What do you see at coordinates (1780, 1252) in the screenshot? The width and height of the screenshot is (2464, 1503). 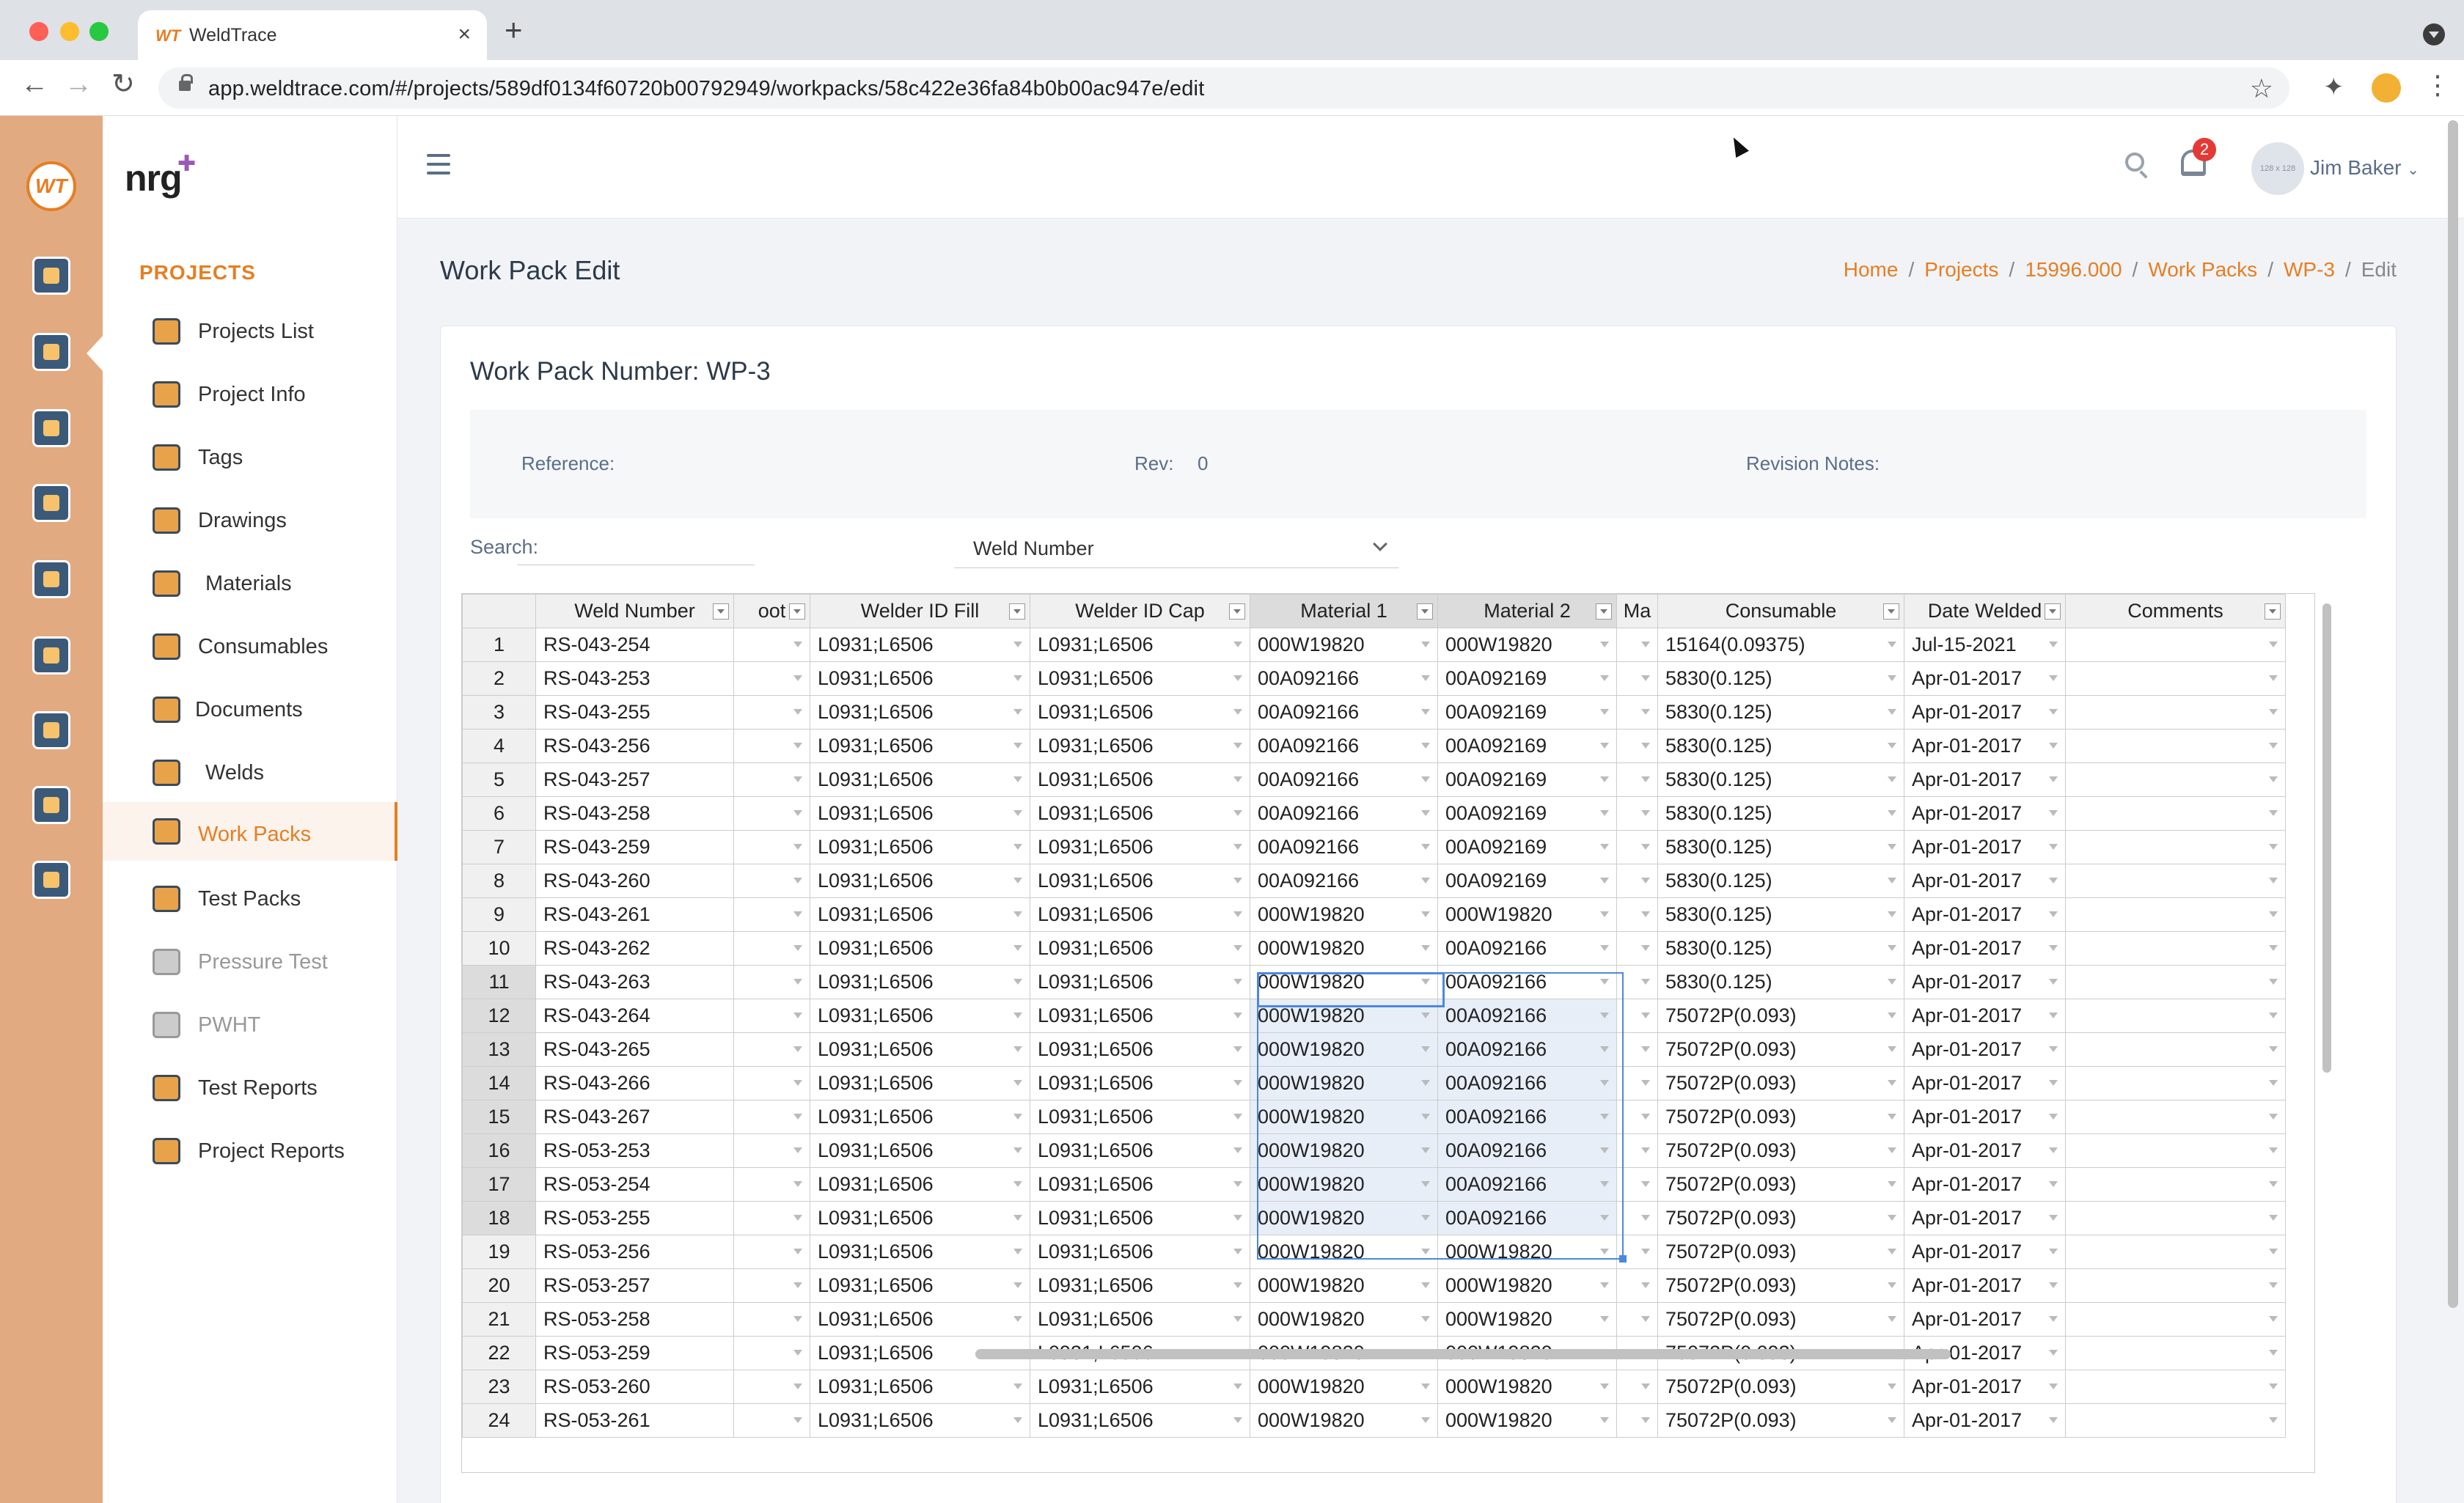 I see `table-cell: 75072P(0.093)` at bounding box center [1780, 1252].